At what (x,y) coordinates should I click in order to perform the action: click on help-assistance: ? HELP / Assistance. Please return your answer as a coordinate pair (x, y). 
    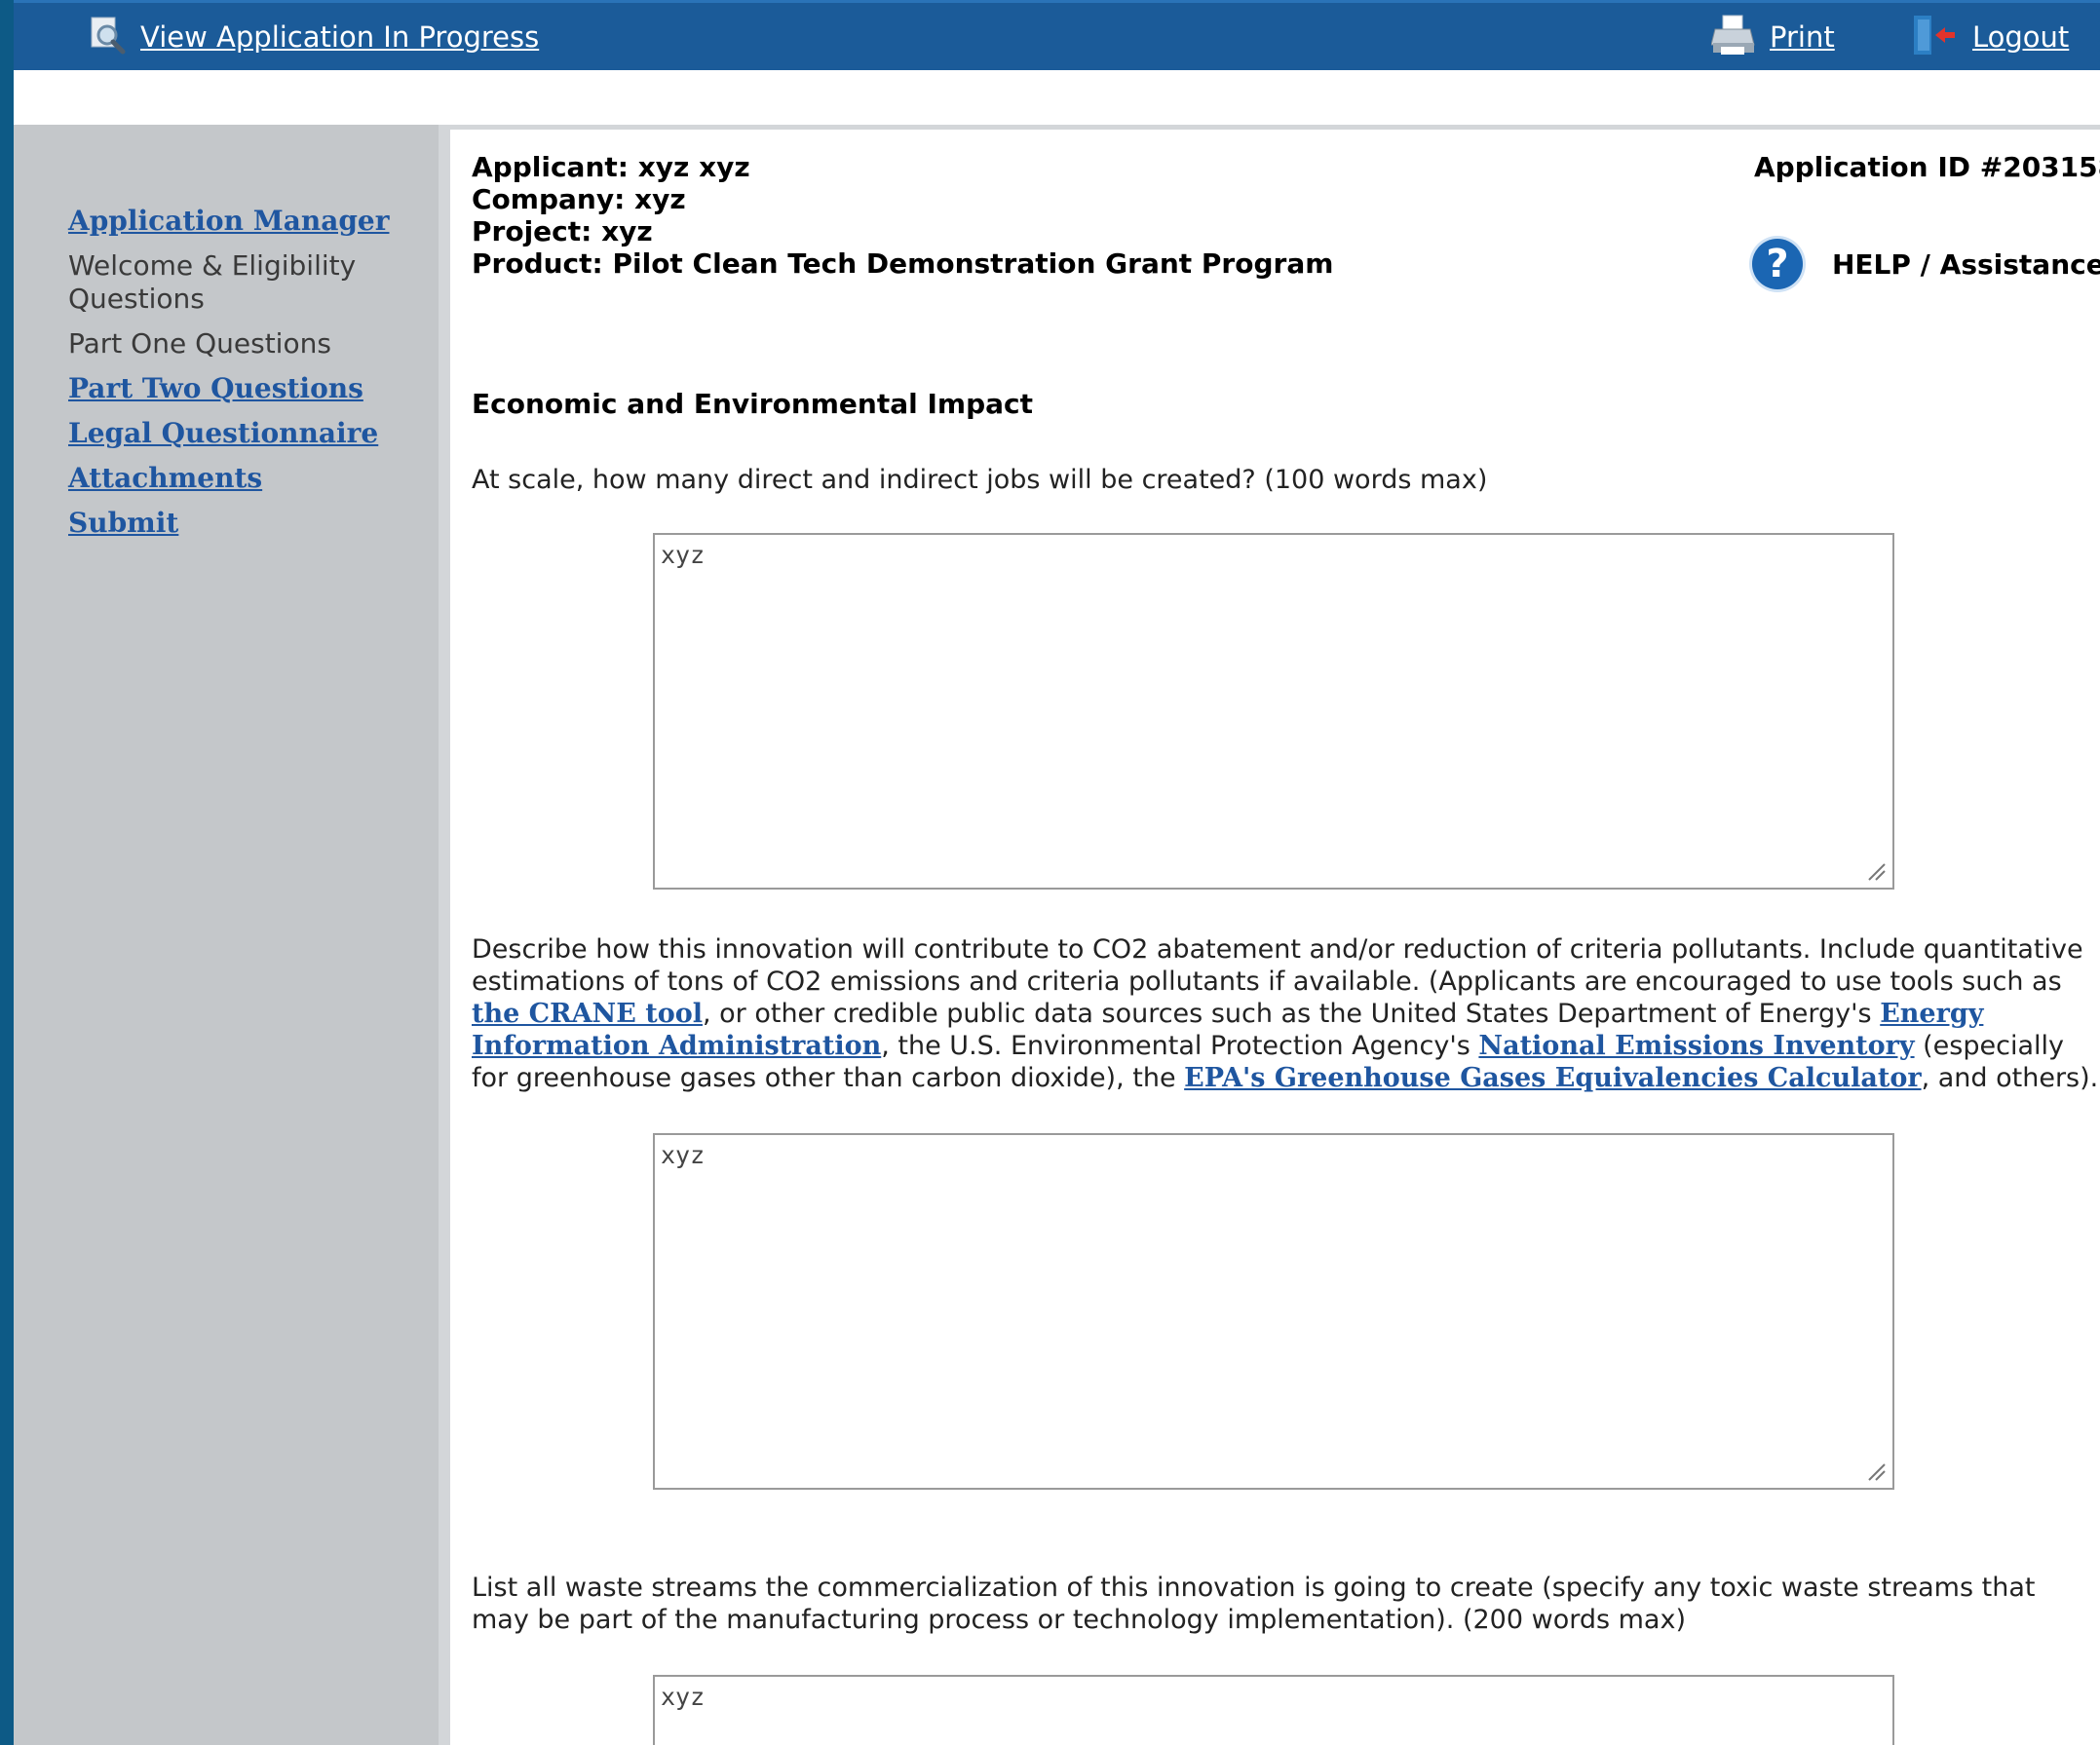
    Looking at the image, I should click on (1926, 264).